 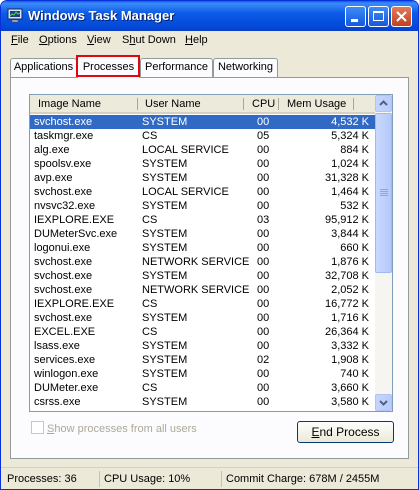 I want to click on vertical-scrollbar, so click(x=383, y=253).